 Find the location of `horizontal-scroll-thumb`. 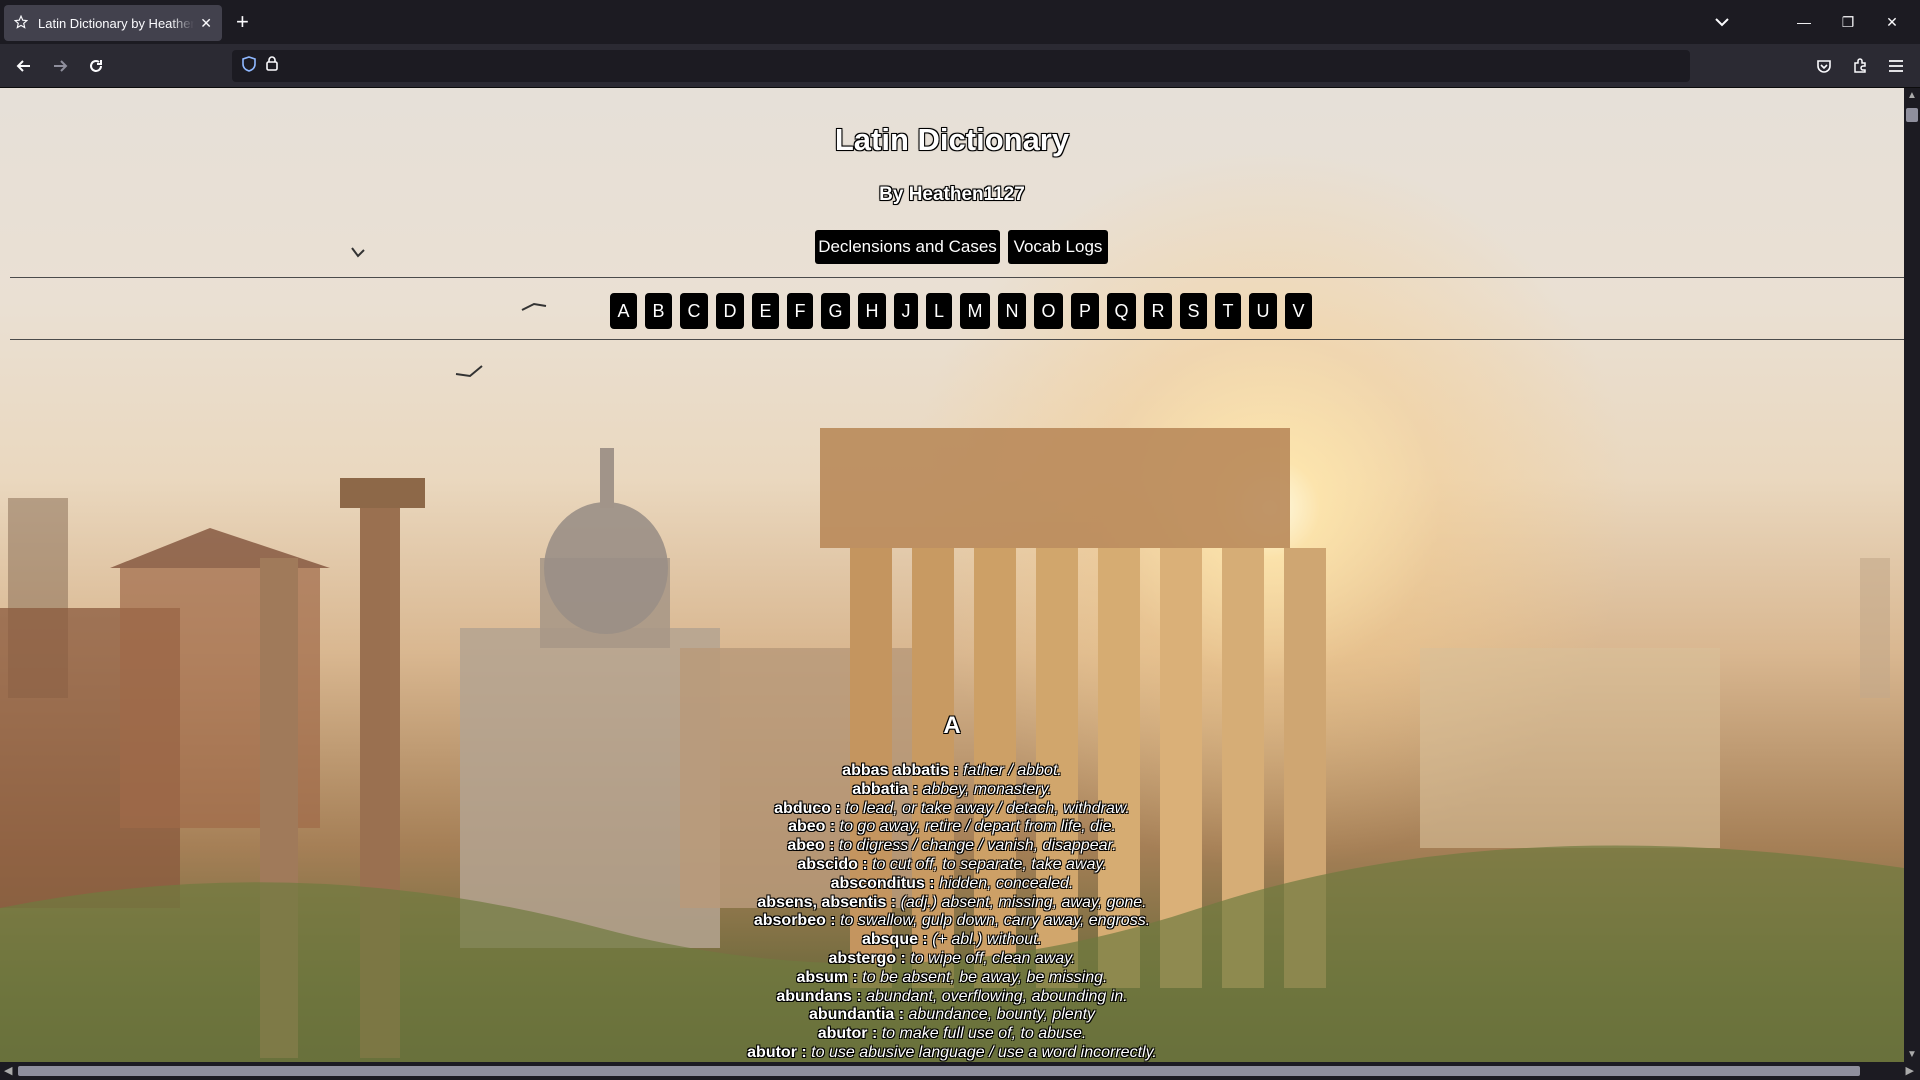

horizontal-scroll-thumb is located at coordinates (939, 1071).